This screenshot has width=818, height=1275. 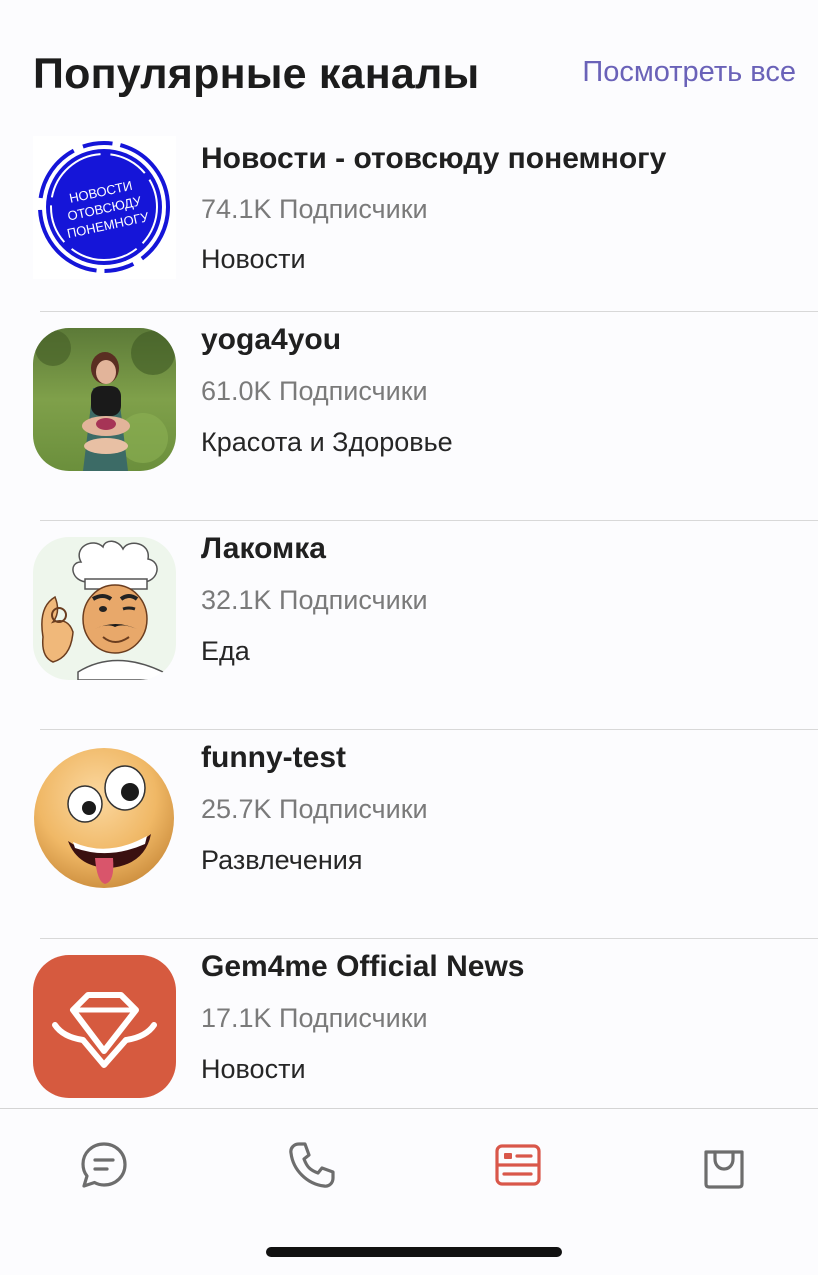 What do you see at coordinates (363, 966) in the screenshot?
I see `channel-name: Gem4me Official News` at bounding box center [363, 966].